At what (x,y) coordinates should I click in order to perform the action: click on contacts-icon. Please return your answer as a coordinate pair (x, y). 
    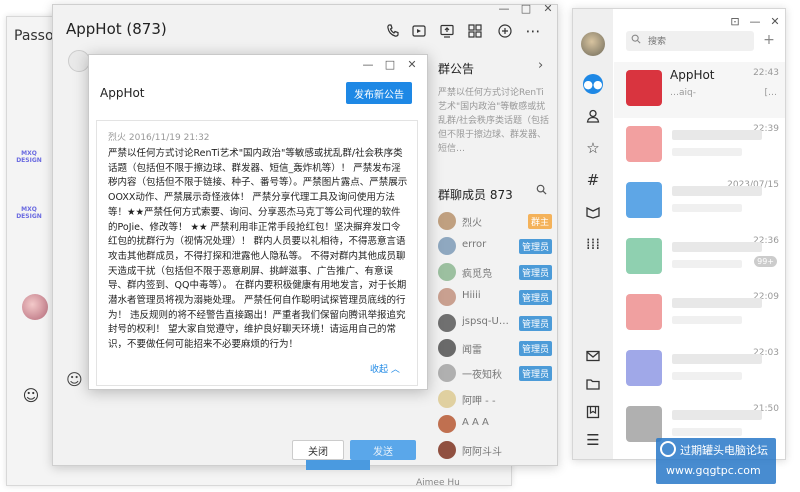
    Looking at the image, I should click on (593, 116).